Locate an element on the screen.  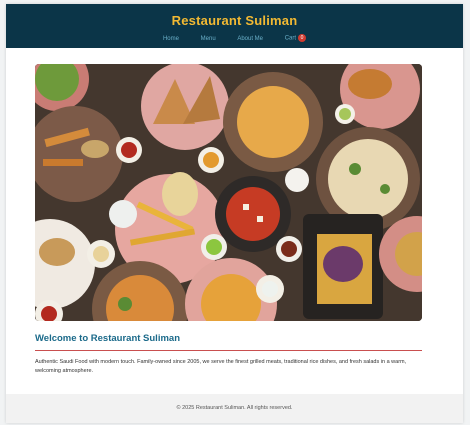
nav-about-link: About Me is located at coordinates (250, 39).